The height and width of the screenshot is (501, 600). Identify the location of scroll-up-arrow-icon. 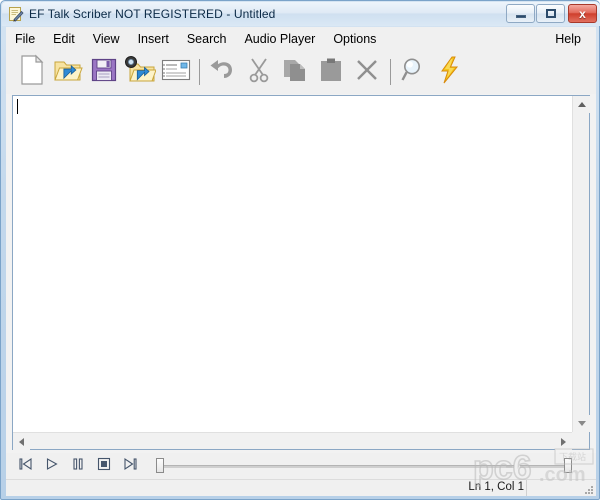
(581, 104).